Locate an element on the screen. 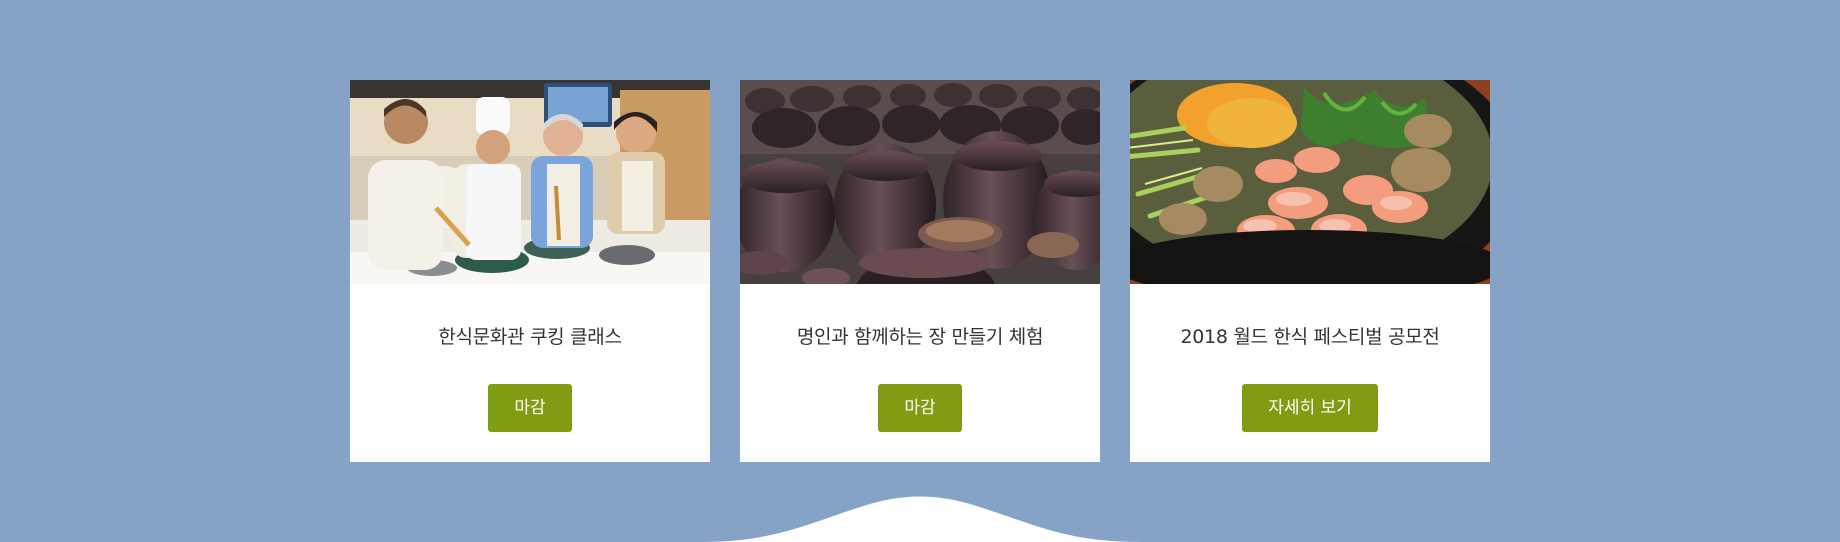 The image size is (1840, 542). event-card-jang-making: 명인과 함께하는 장 만들기 체험 마감 is located at coordinates (920, 271).